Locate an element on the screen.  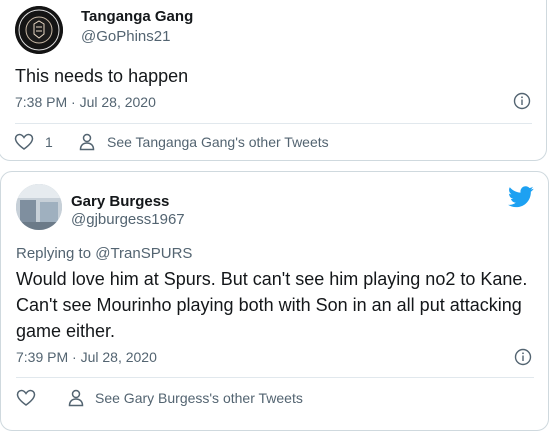
club-crest-logo is located at coordinates (39, 30).